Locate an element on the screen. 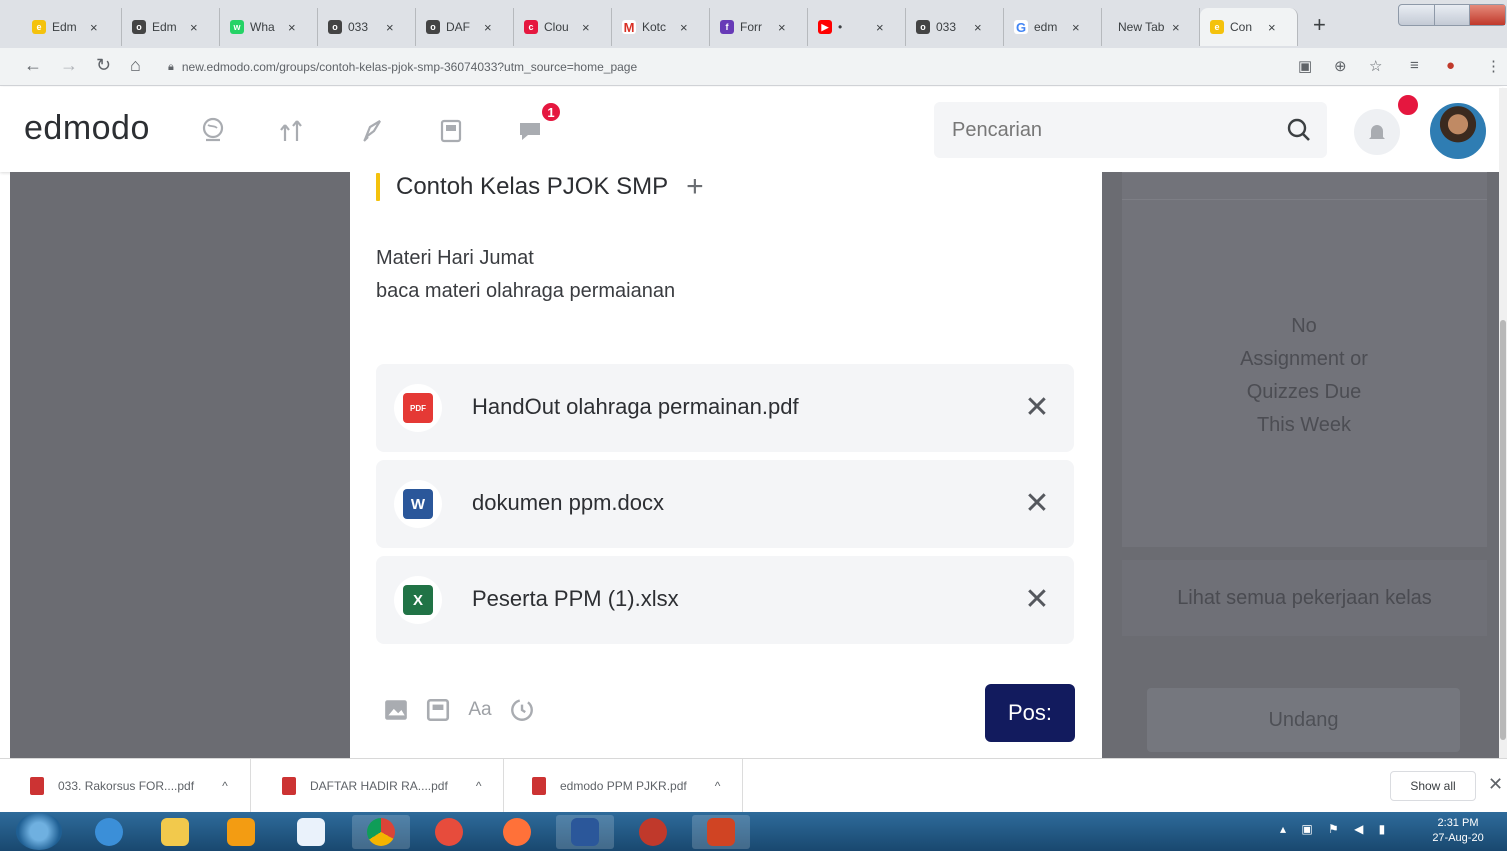 The width and height of the screenshot is (1507, 851). firefox-icon is located at coordinates (517, 832).